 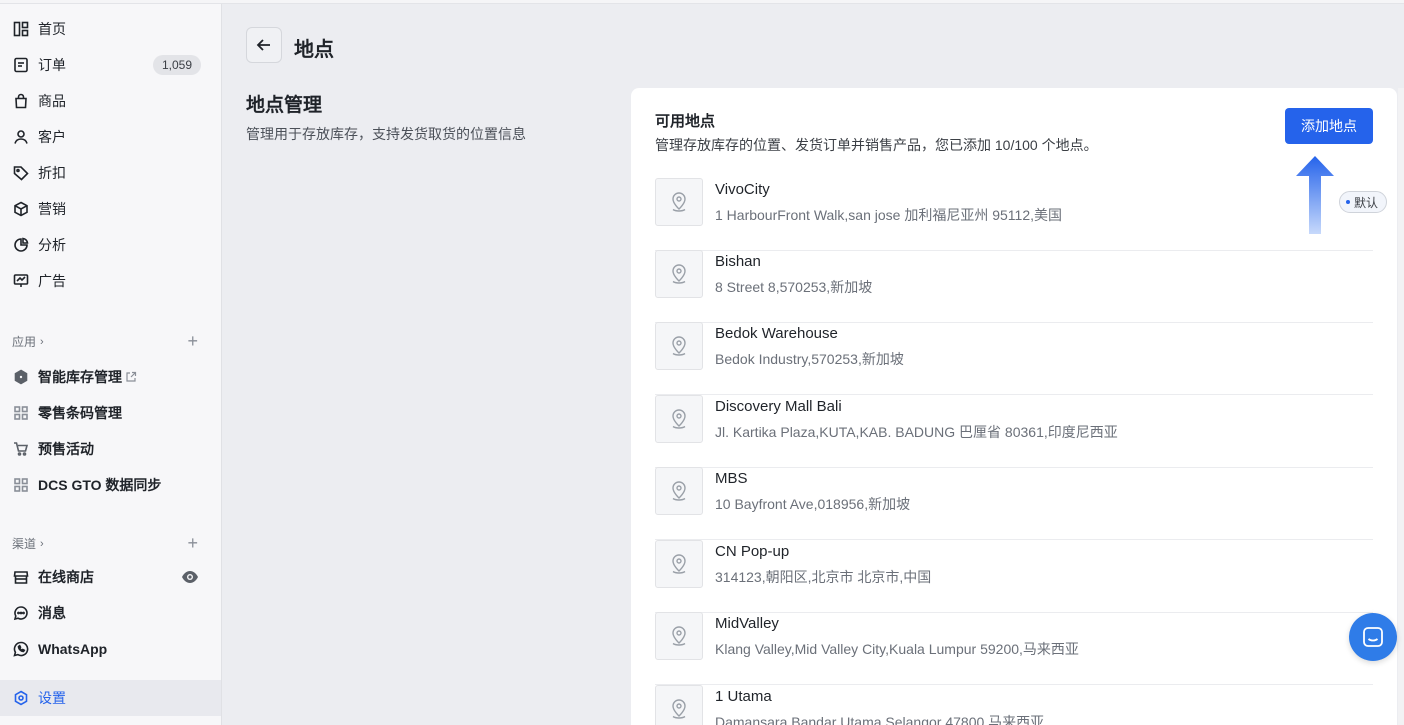 What do you see at coordinates (66, 449) in the screenshot?
I see `sidebar-item-label: 预售活动` at bounding box center [66, 449].